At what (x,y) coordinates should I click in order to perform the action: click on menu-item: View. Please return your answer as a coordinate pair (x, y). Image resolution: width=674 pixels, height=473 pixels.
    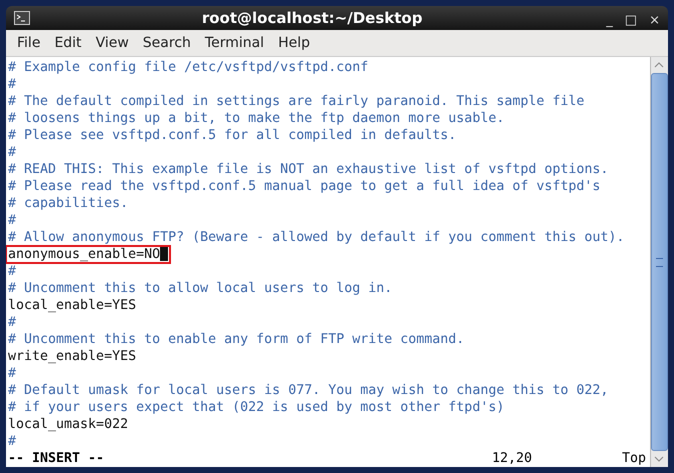
    Looking at the image, I should click on (112, 43).